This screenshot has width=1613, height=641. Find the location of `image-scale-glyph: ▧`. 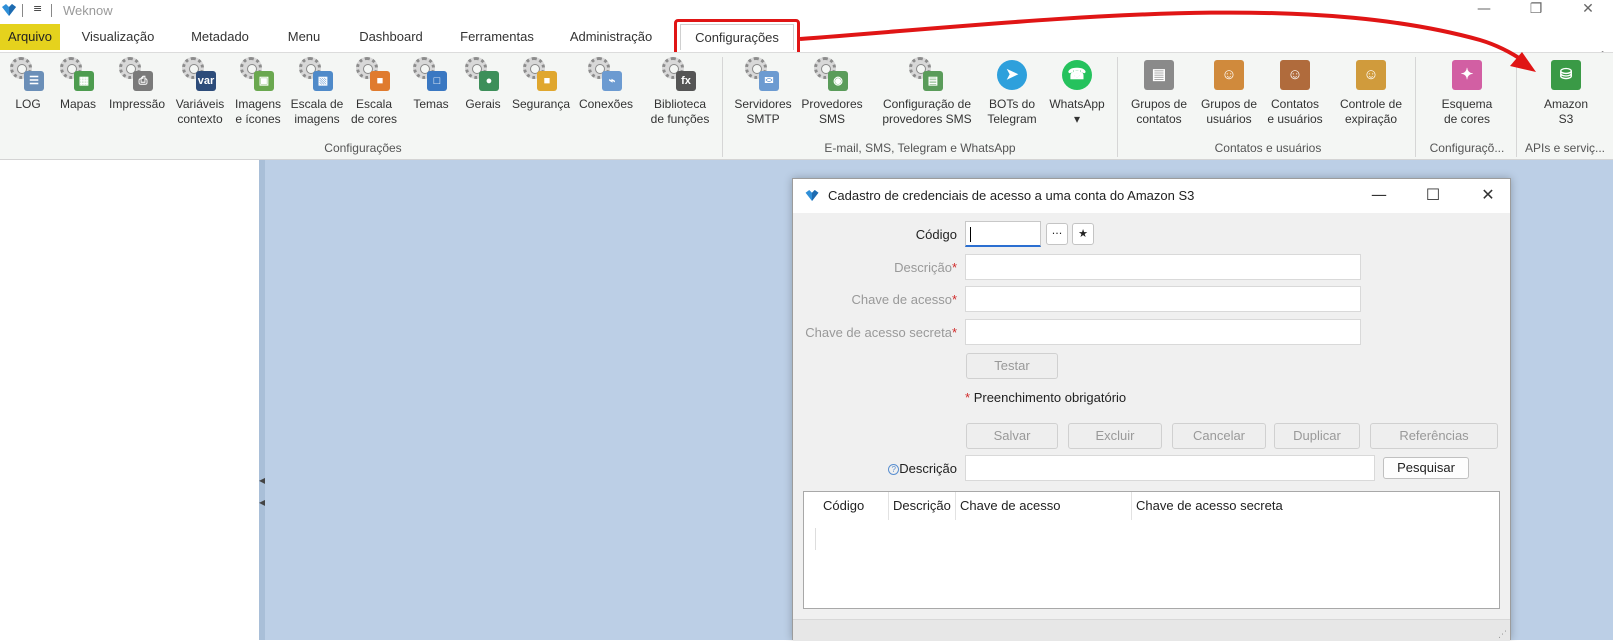

image-scale-glyph: ▧ is located at coordinates (323, 81).